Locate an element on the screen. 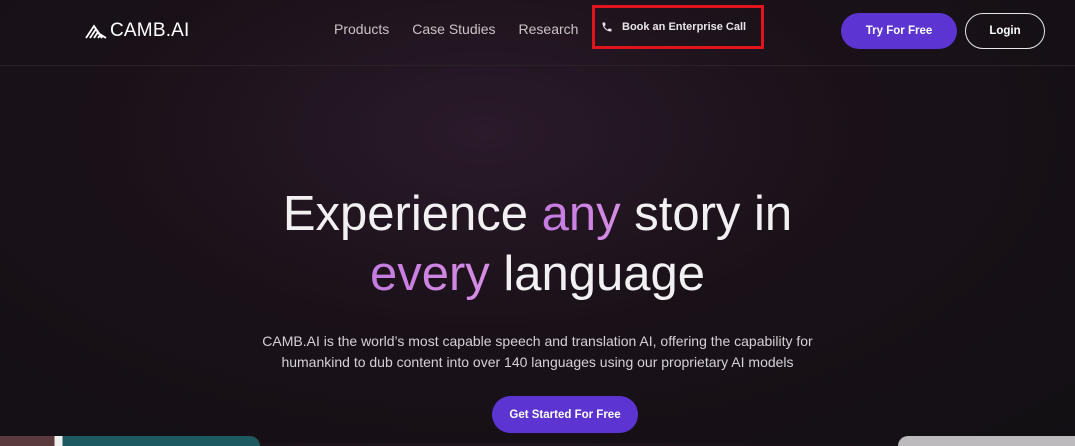  nav-link-research: Research is located at coordinates (549, 29).